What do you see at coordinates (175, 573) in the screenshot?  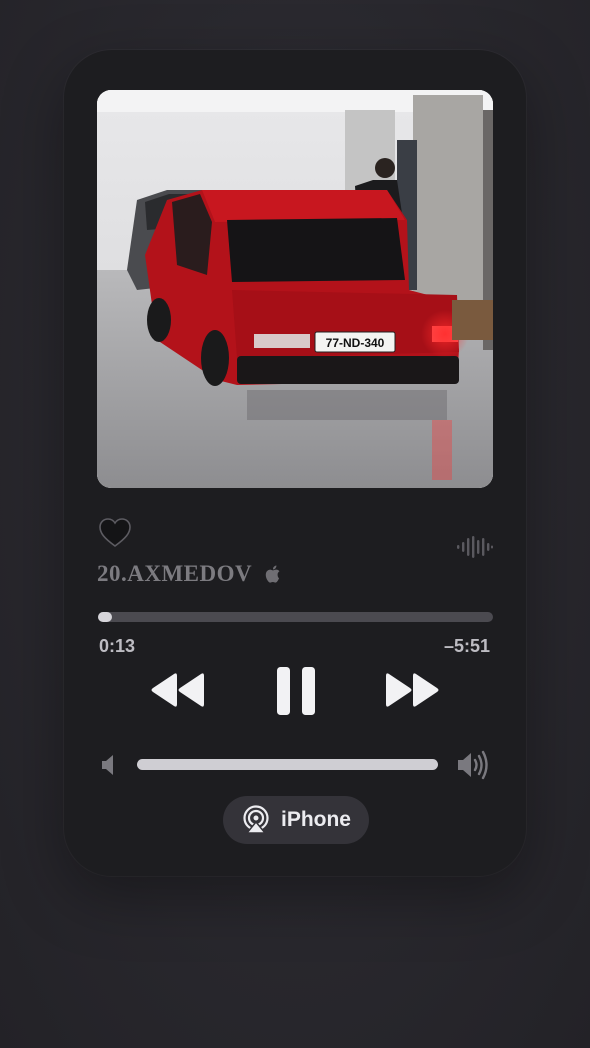 I see `track-title: 20.AXMEDOV` at bounding box center [175, 573].